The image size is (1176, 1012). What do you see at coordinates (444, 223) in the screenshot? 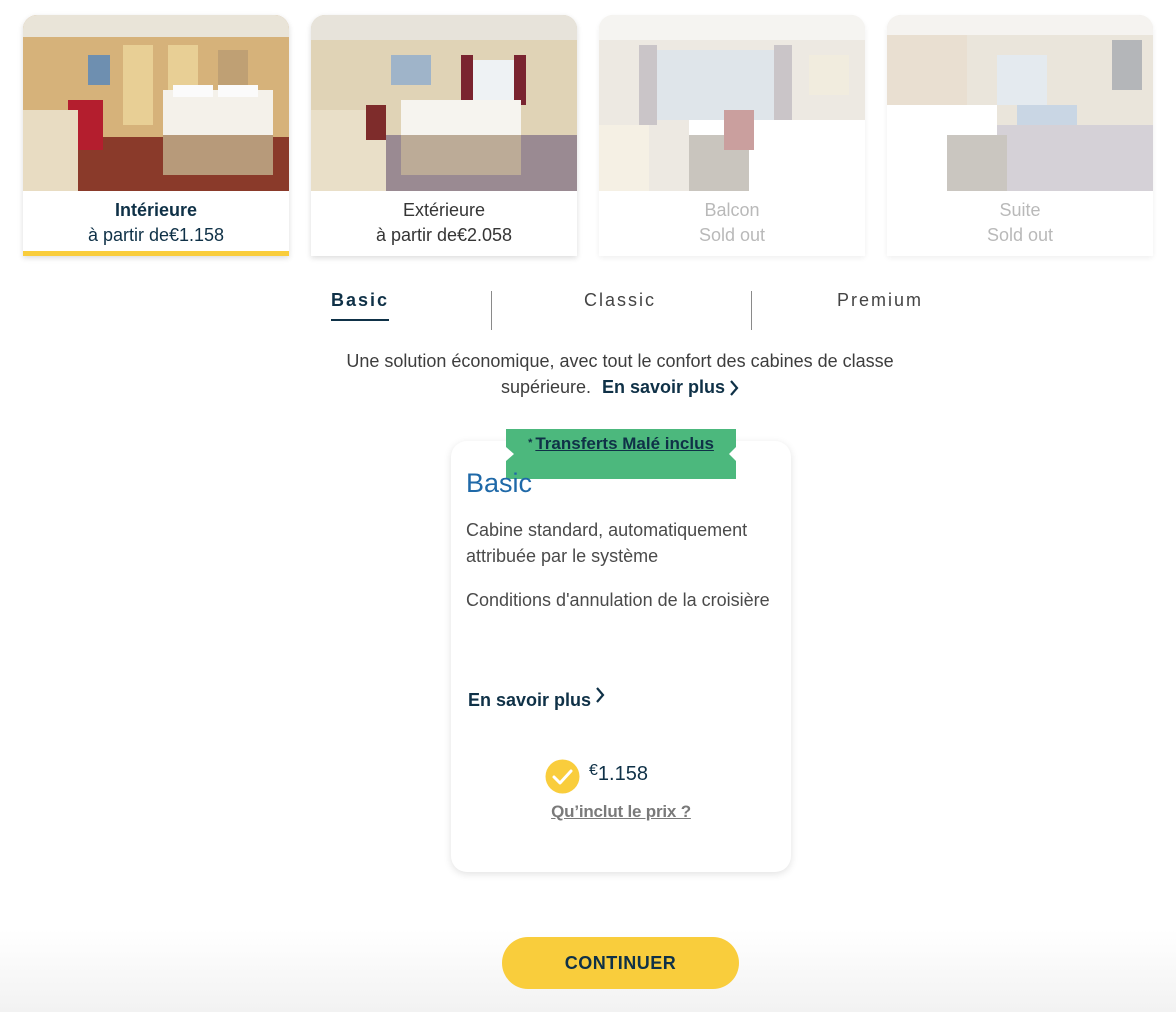
I see `cabin-card-label: Extérieure à partir de€2.058` at bounding box center [444, 223].